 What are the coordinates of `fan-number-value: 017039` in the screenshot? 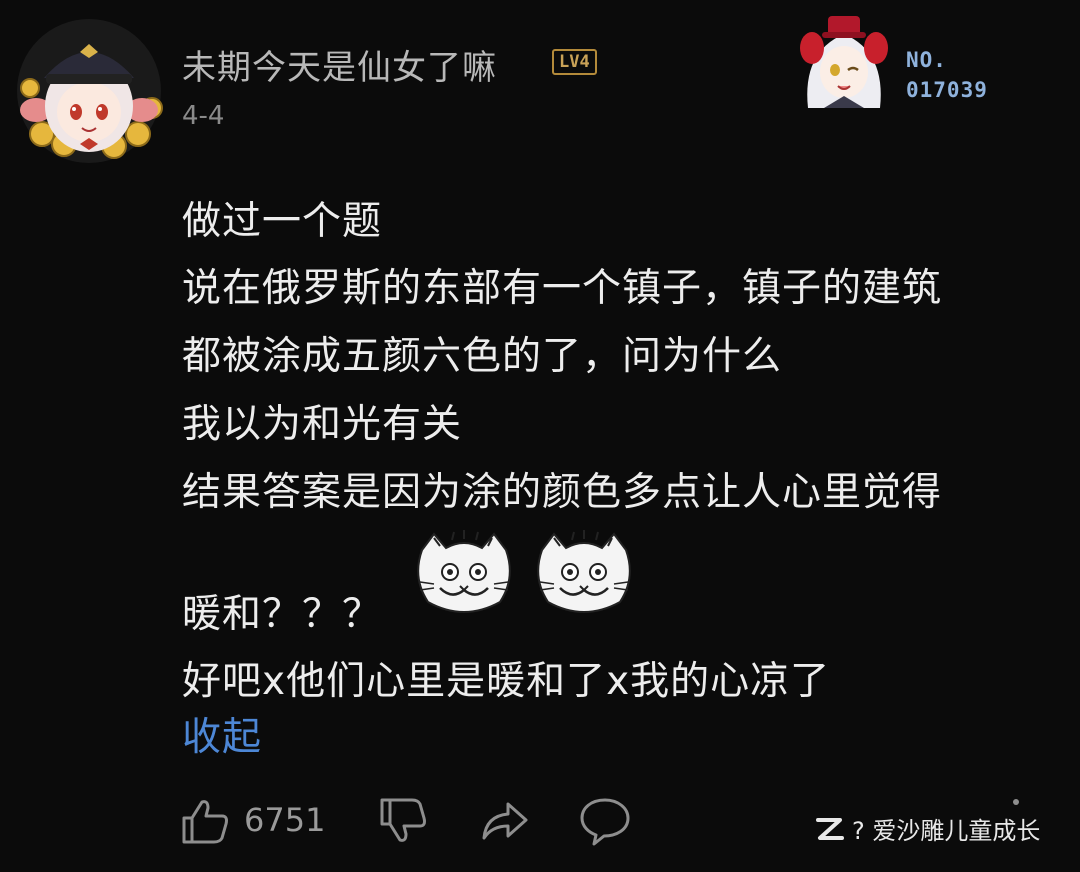 It's located at (947, 90).